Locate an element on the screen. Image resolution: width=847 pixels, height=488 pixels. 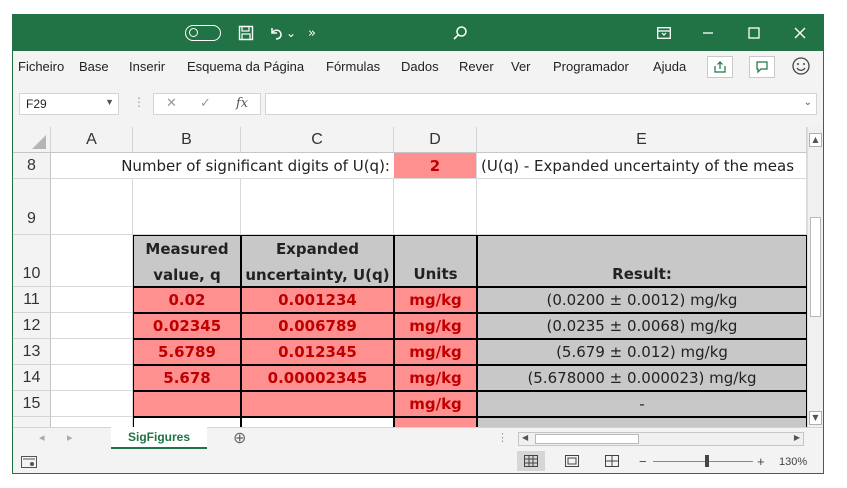
scroll-down-icon: ▼ is located at coordinates (815, 418).